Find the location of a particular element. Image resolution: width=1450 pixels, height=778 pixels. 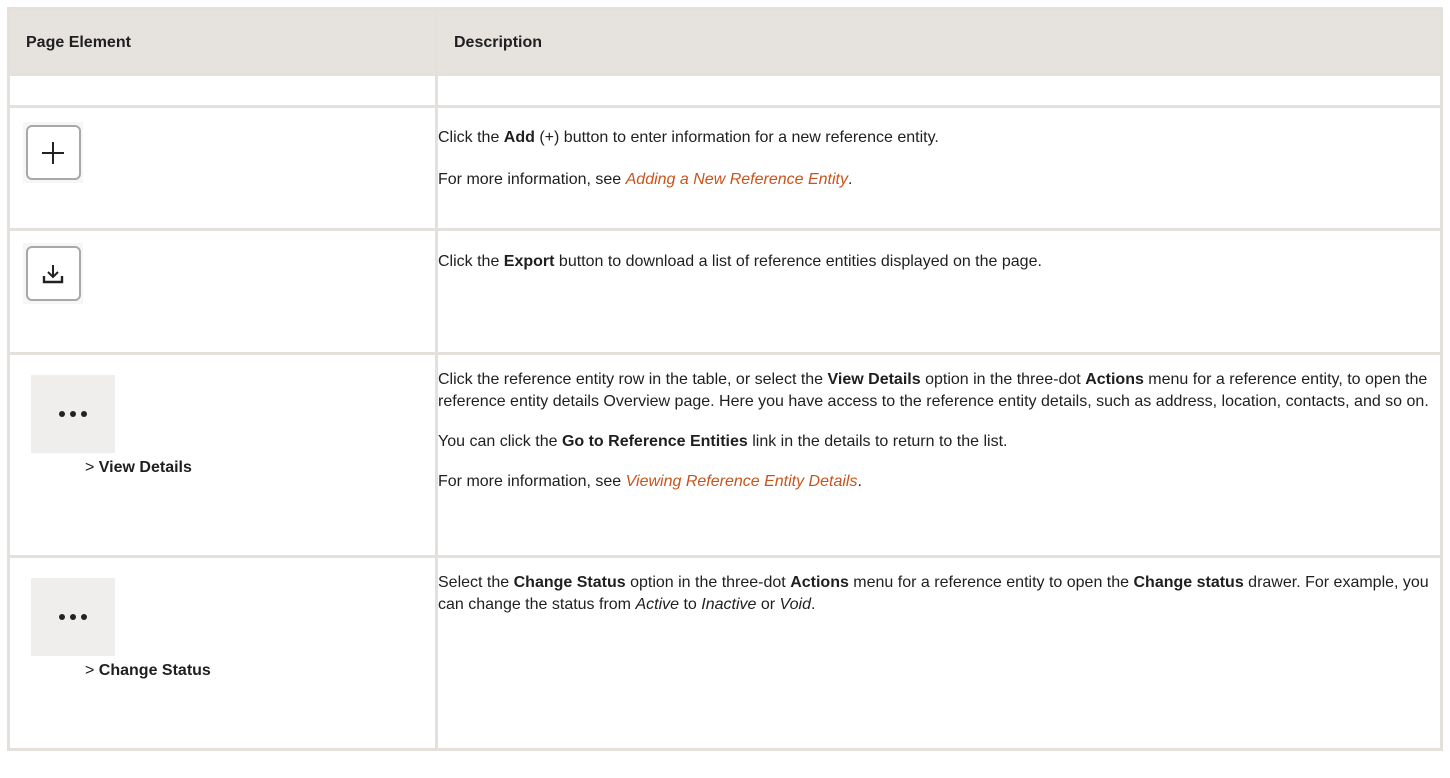

plus-icon is located at coordinates (53, 152).